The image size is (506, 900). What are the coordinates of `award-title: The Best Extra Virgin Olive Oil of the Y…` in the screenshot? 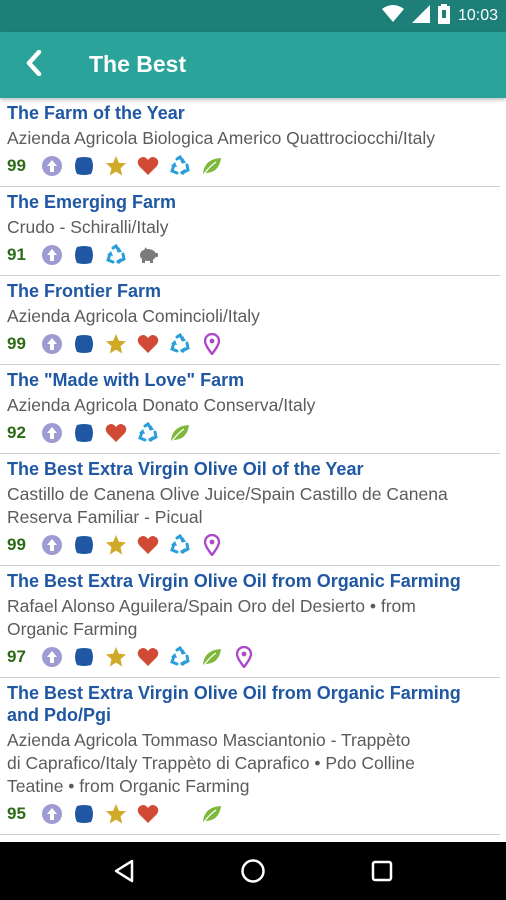 It's located at (185, 469).